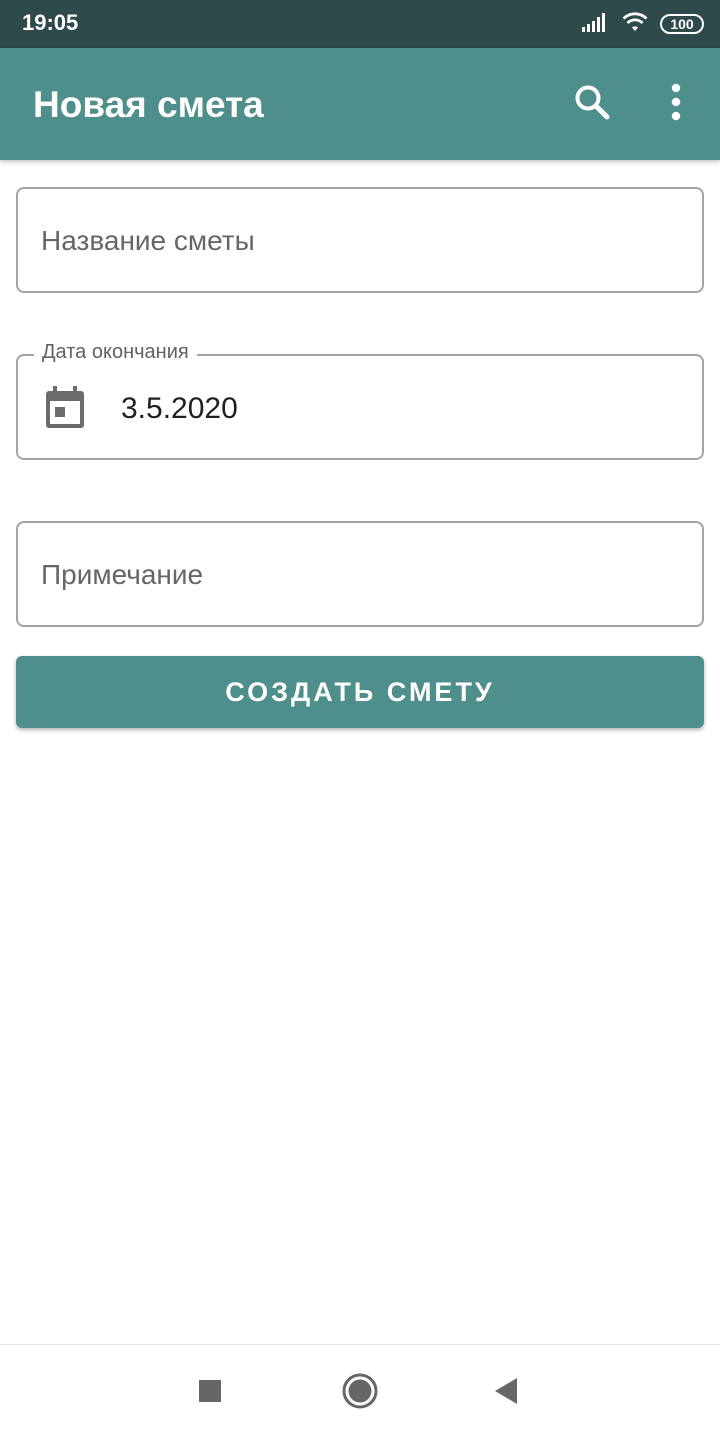  What do you see at coordinates (122, 574) in the screenshot?
I see `note-placeholder: Примечание` at bounding box center [122, 574].